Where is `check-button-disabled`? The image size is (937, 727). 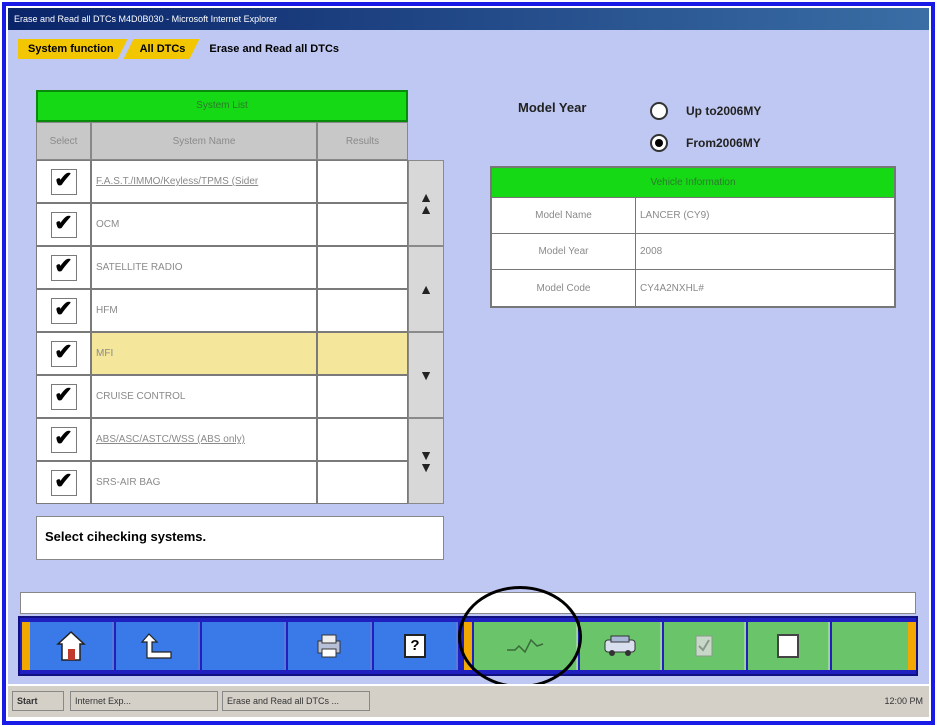 check-button-disabled is located at coordinates (705, 646).